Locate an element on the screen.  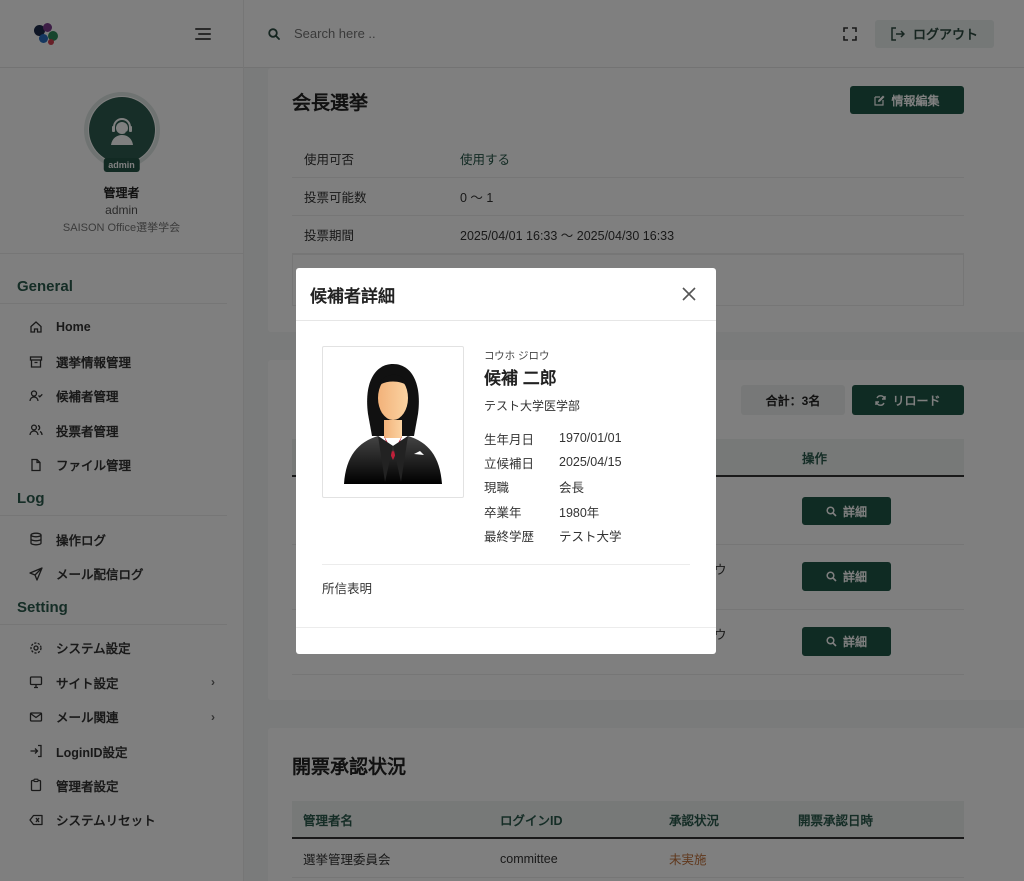
candidate-header: コウホ ジロウ 候補 二郎 テスト大学医学部 is located at coordinates (532, 381).